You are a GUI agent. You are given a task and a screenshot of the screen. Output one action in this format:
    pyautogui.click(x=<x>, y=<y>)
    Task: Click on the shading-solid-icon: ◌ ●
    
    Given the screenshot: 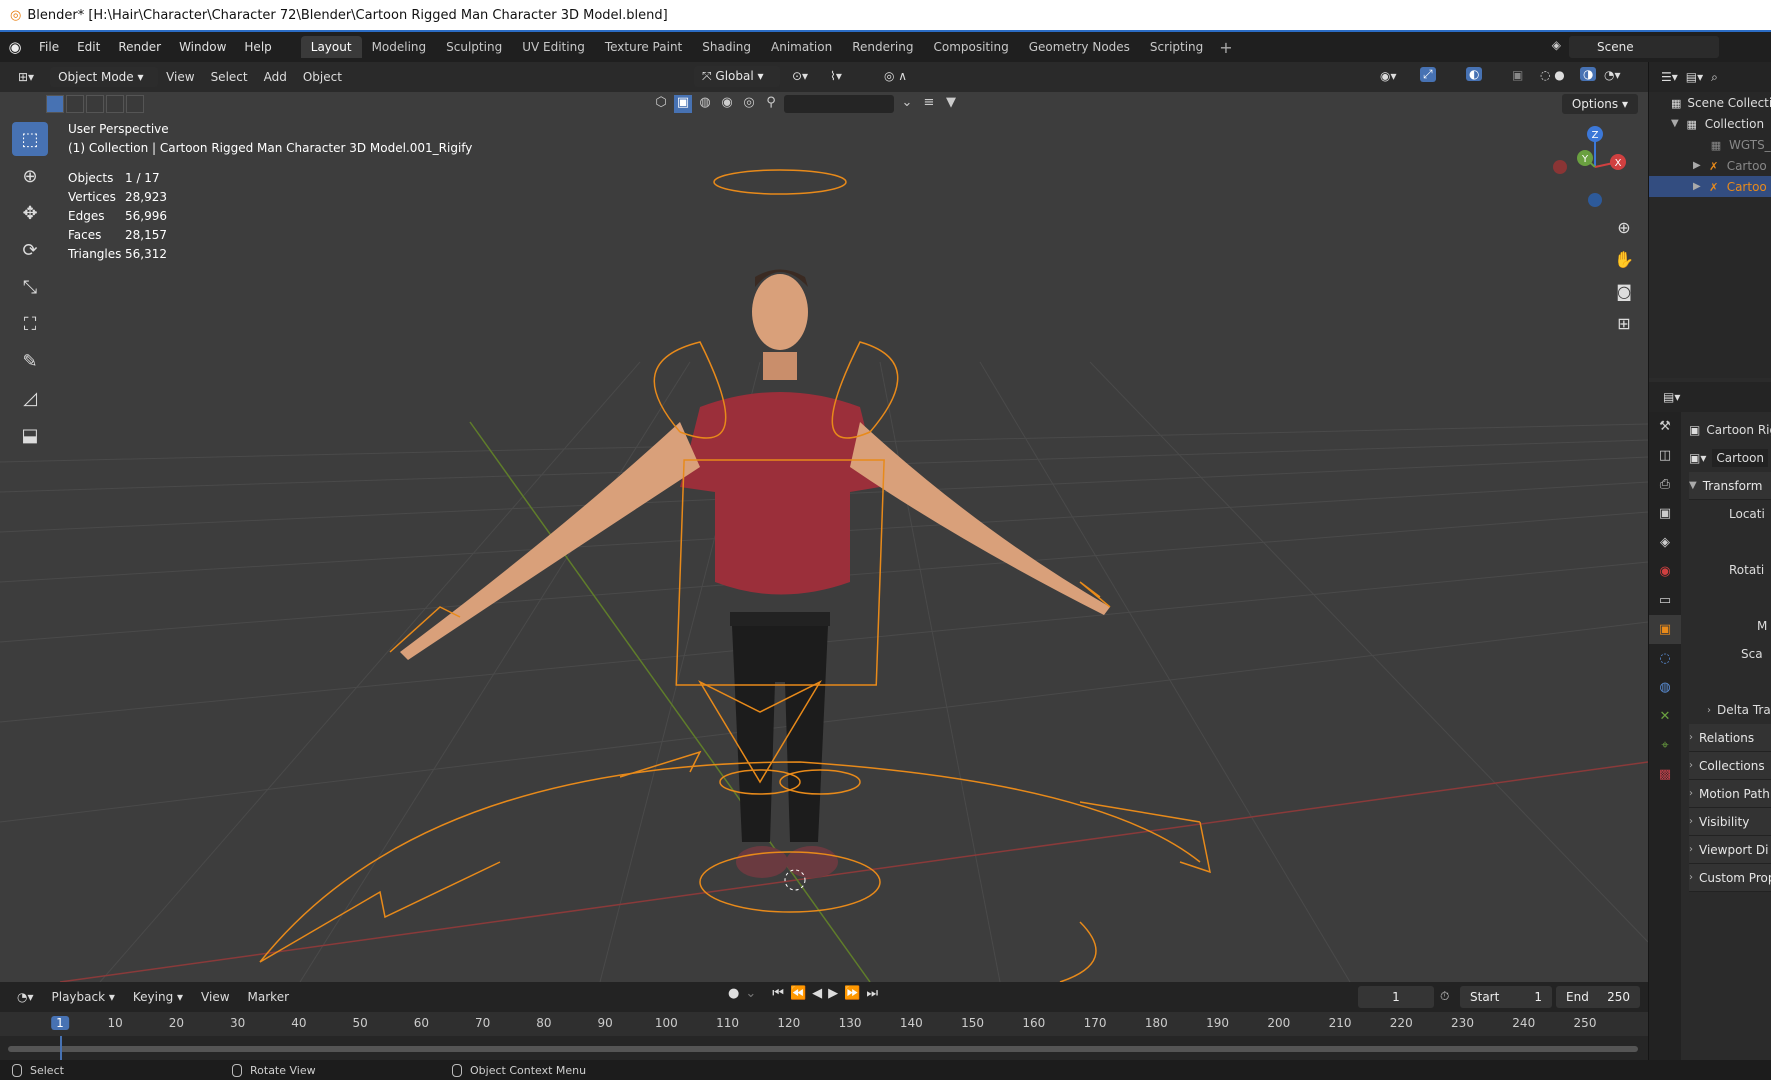 What is the action you would take?
    pyautogui.click(x=1552, y=75)
    